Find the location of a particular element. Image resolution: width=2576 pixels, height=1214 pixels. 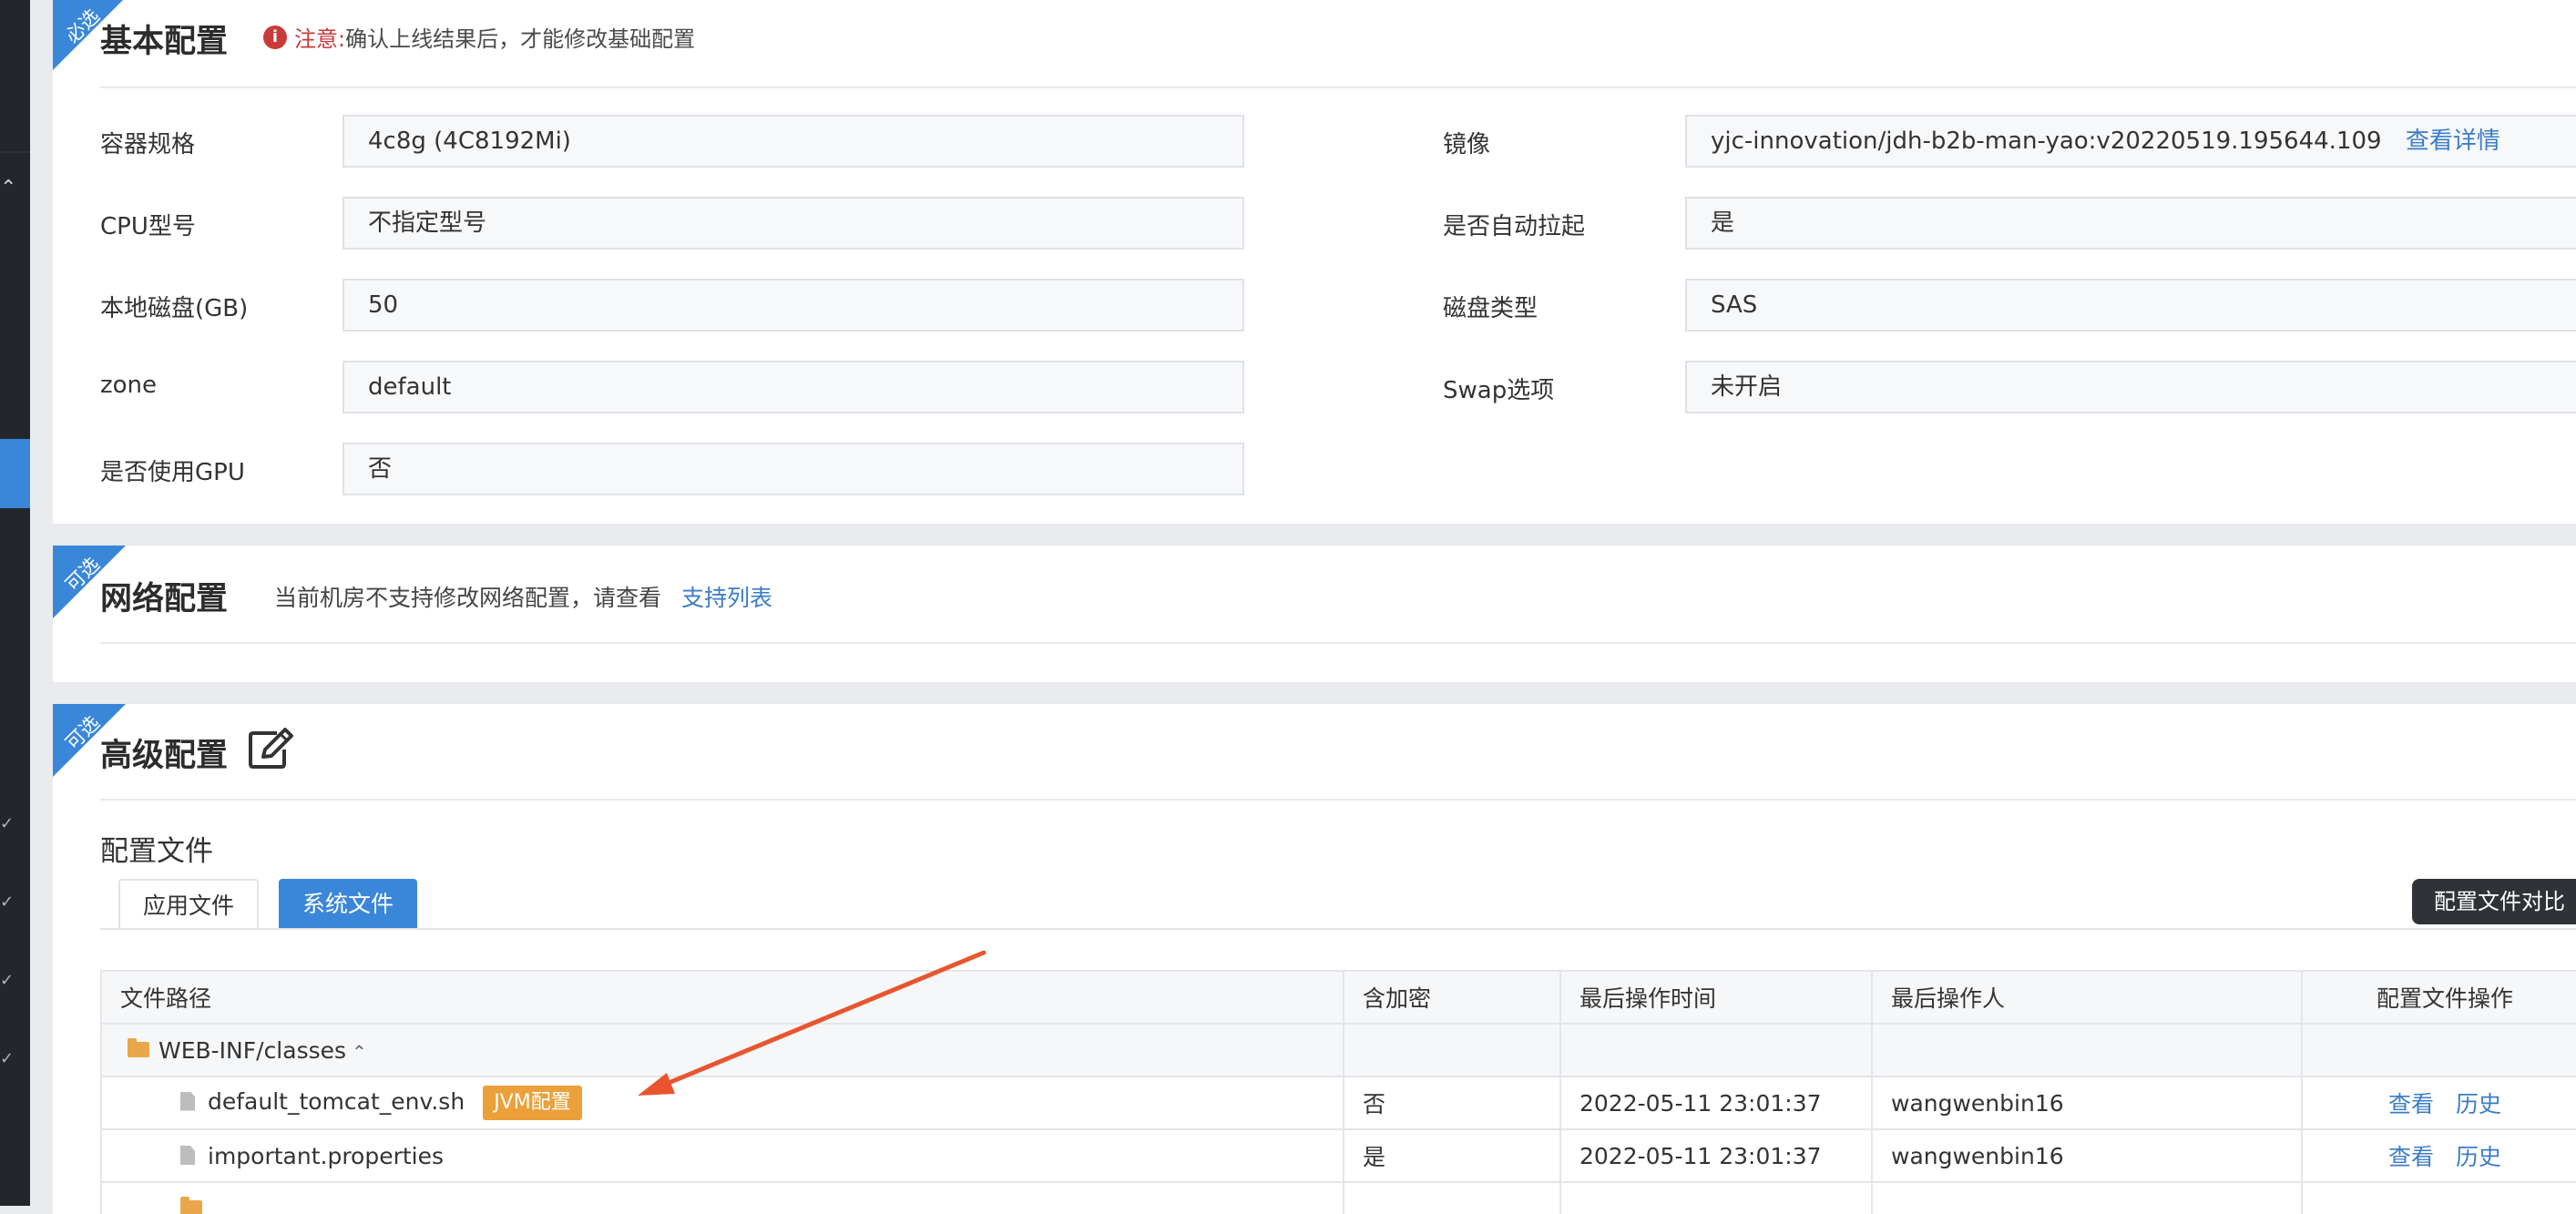

section-title: 高级配置 is located at coordinates (164, 756).